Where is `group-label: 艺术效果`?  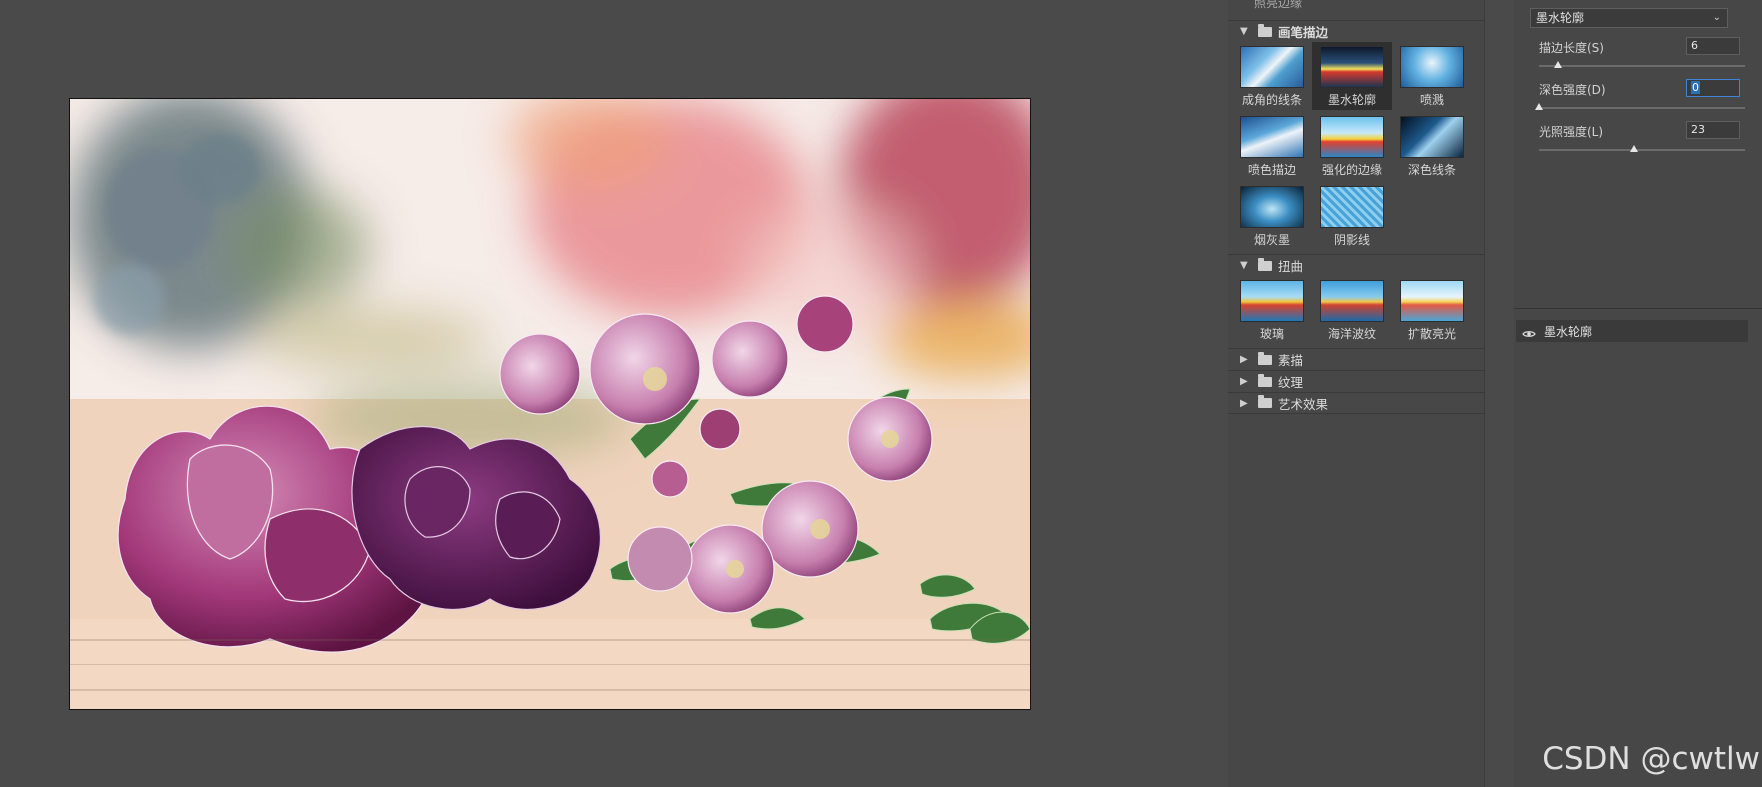 group-label: 艺术效果 is located at coordinates (1303, 404).